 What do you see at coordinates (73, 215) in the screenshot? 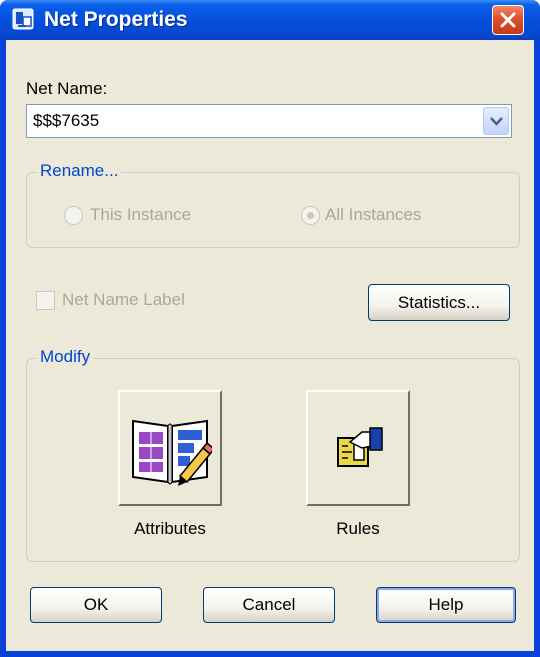
I see `this-instance-radio` at bounding box center [73, 215].